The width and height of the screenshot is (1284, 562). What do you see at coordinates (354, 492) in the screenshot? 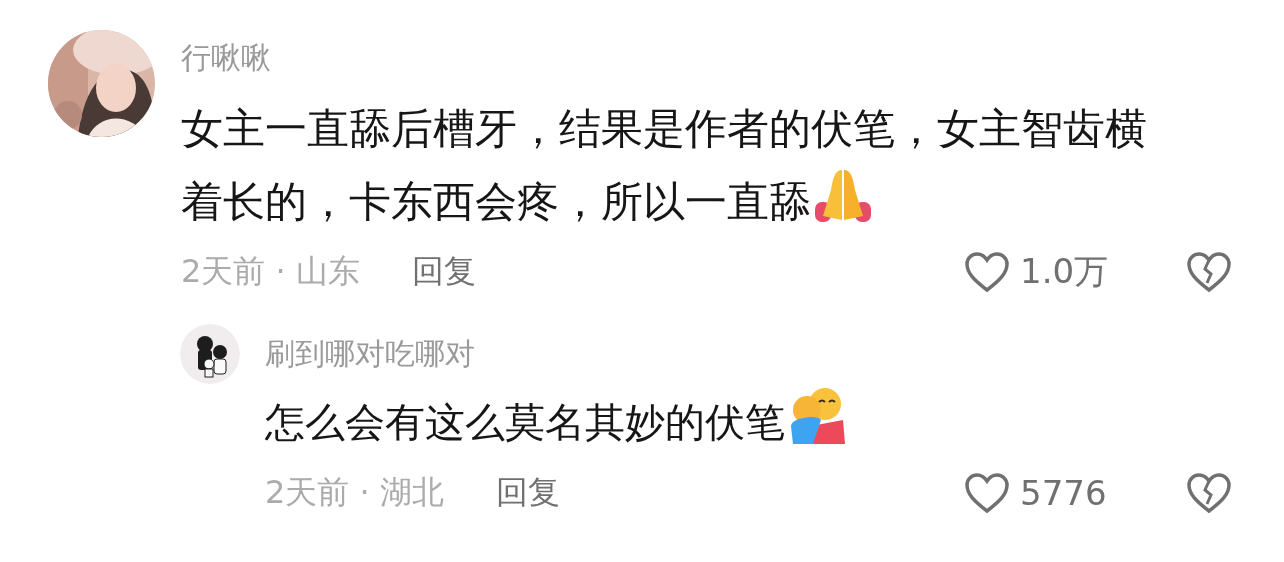
I see `time-location: 2天前 · 湖北` at bounding box center [354, 492].